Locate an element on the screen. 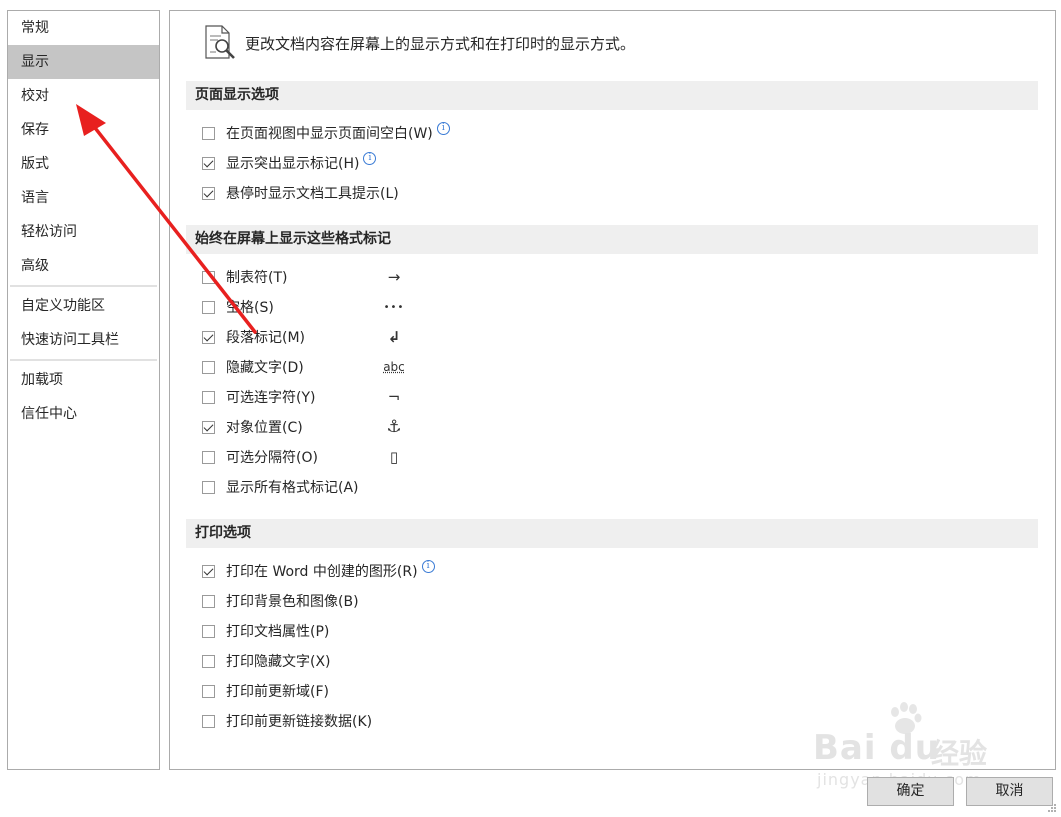 The image size is (1061, 817). option-print-drawings: 打印在 Word 中创建的图形(R) i is located at coordinates (318, 570).